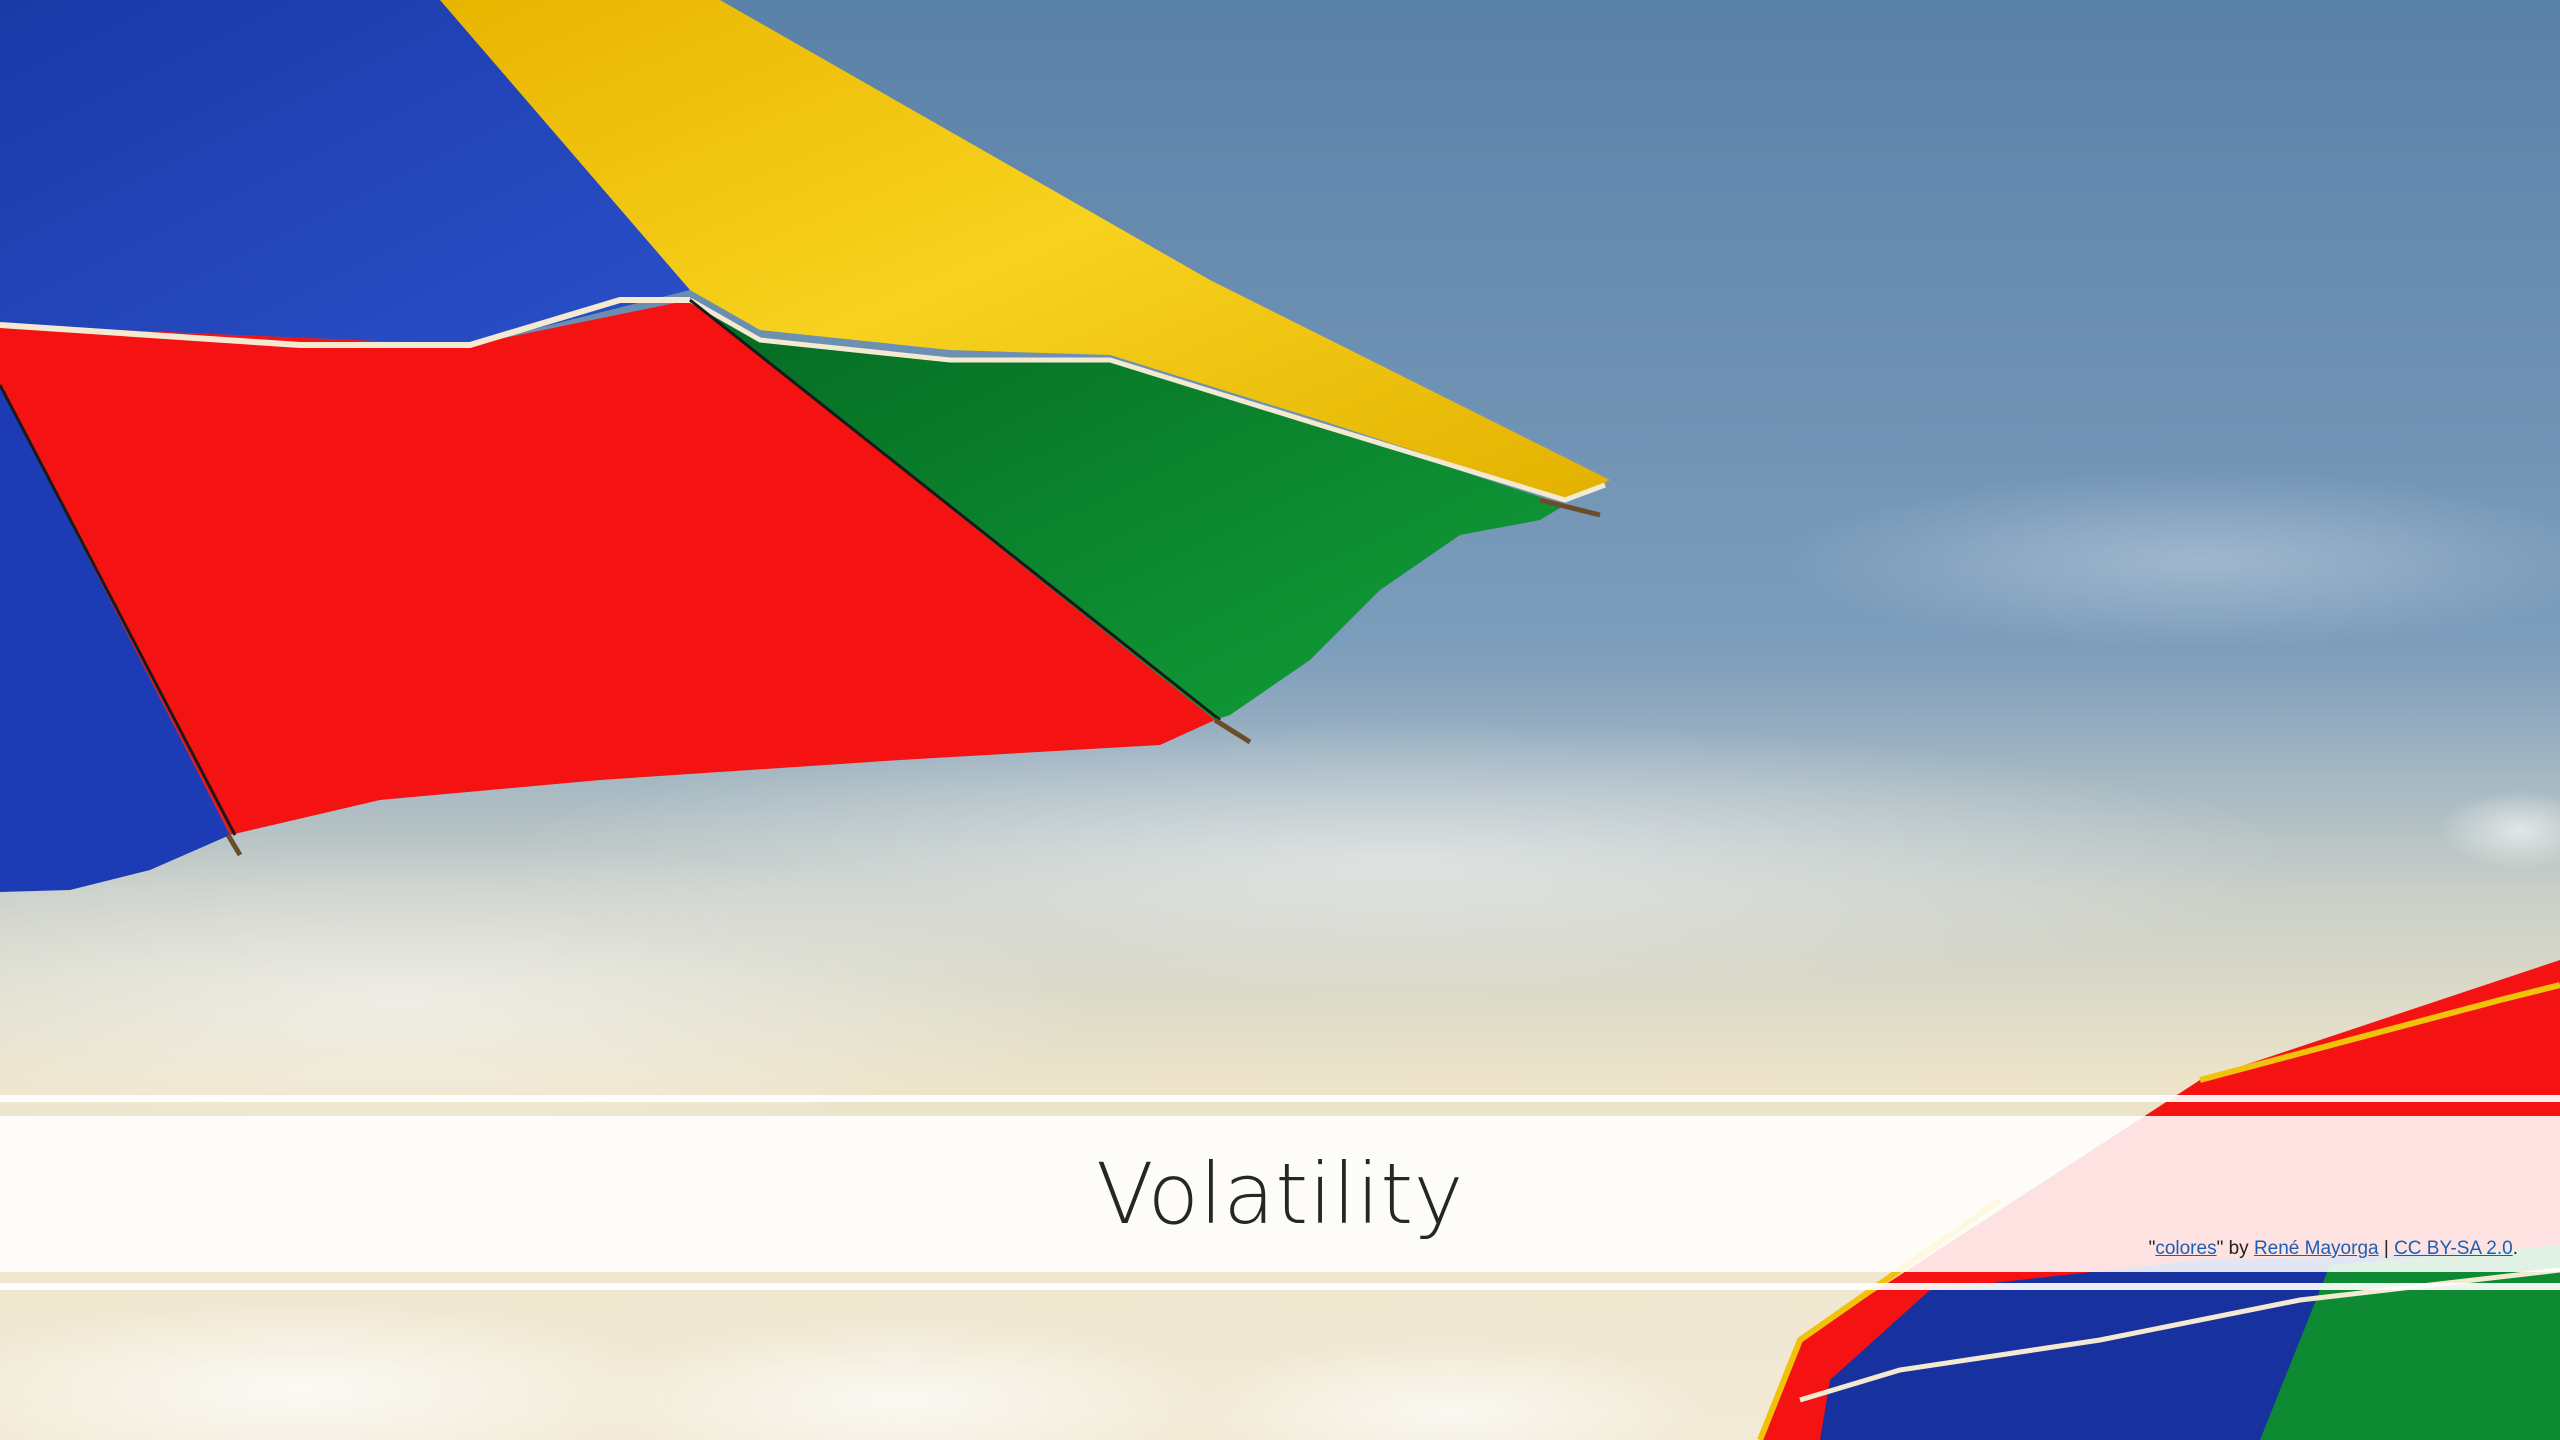 The image size is (2560, 1440). Describe the element at coordinates (2453, 1248) in the screenshot. I see `license-link: CC BY-SA 2.0` at that location.